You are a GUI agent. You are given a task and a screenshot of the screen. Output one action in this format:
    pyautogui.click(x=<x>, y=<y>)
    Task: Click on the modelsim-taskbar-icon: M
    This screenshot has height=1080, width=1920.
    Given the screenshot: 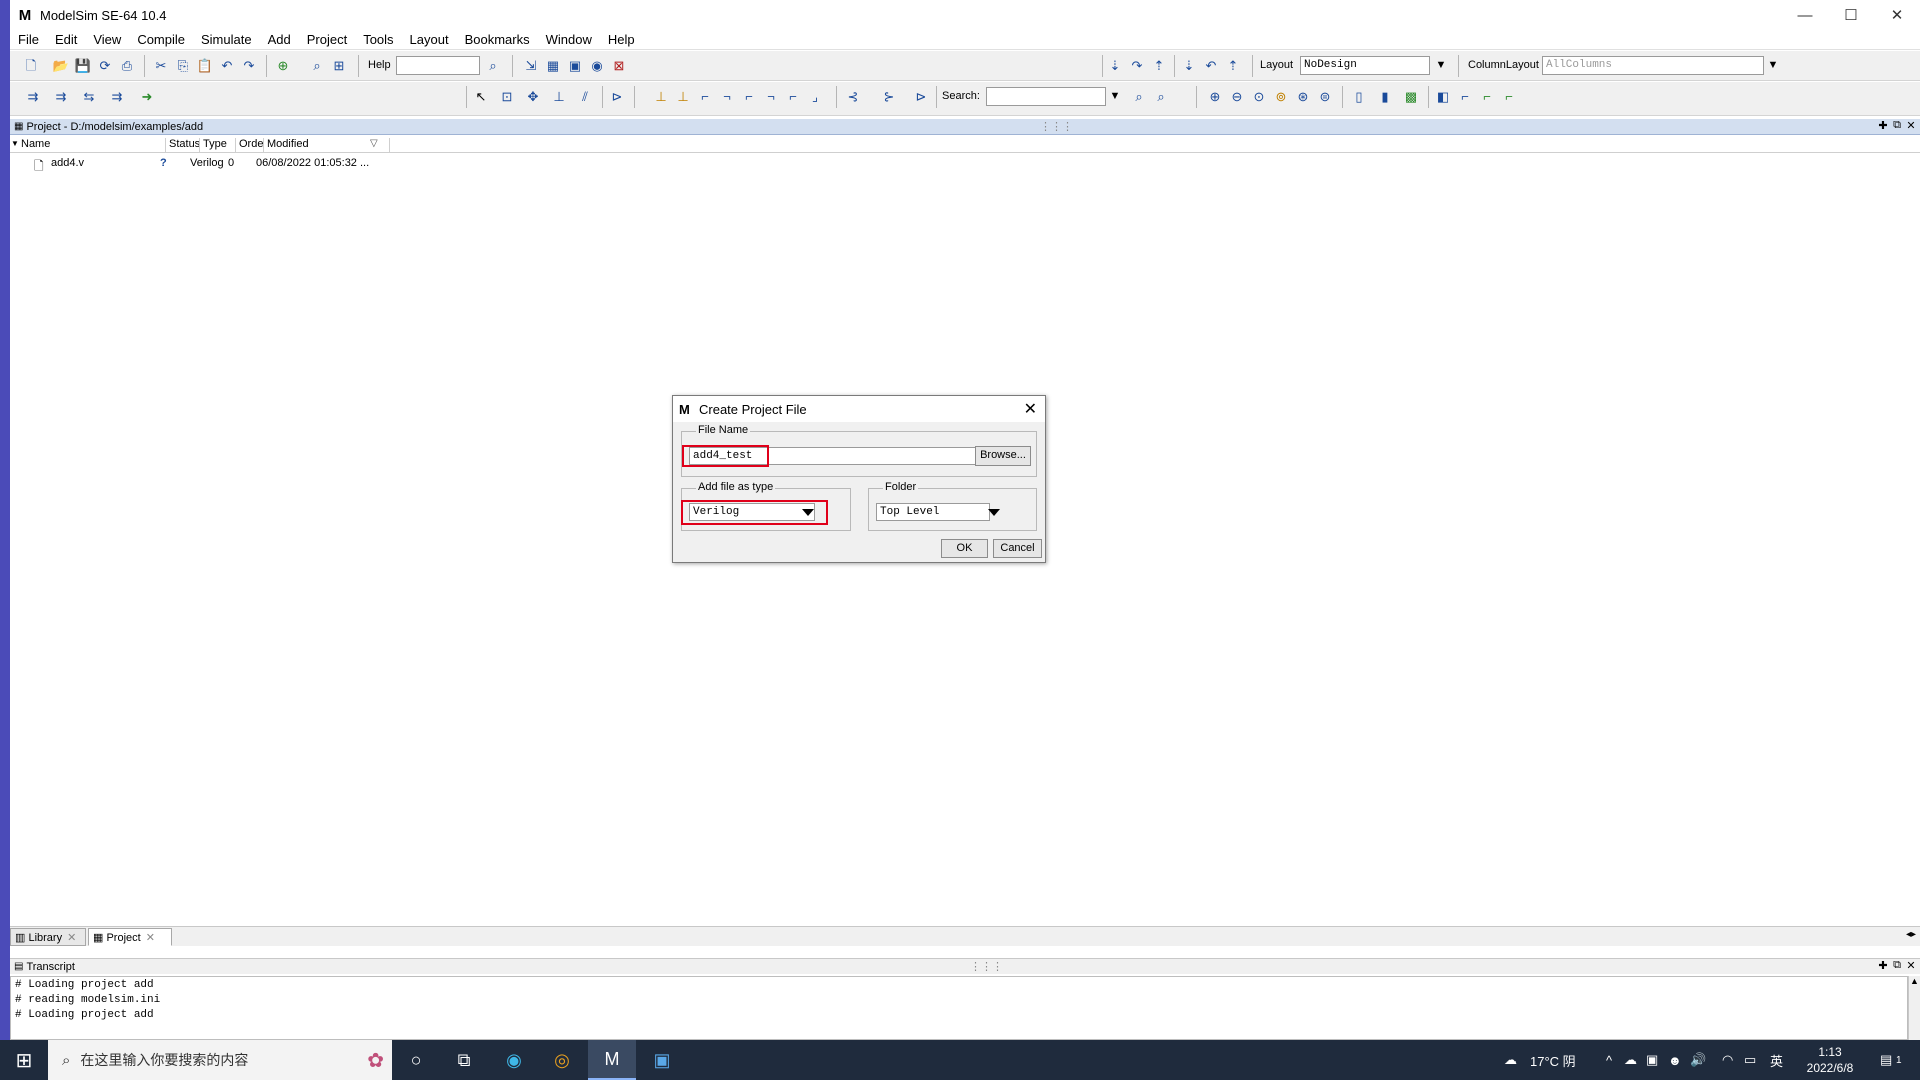 What is the action you would take?
    pyautogui.click(x=612, y=1060)
    